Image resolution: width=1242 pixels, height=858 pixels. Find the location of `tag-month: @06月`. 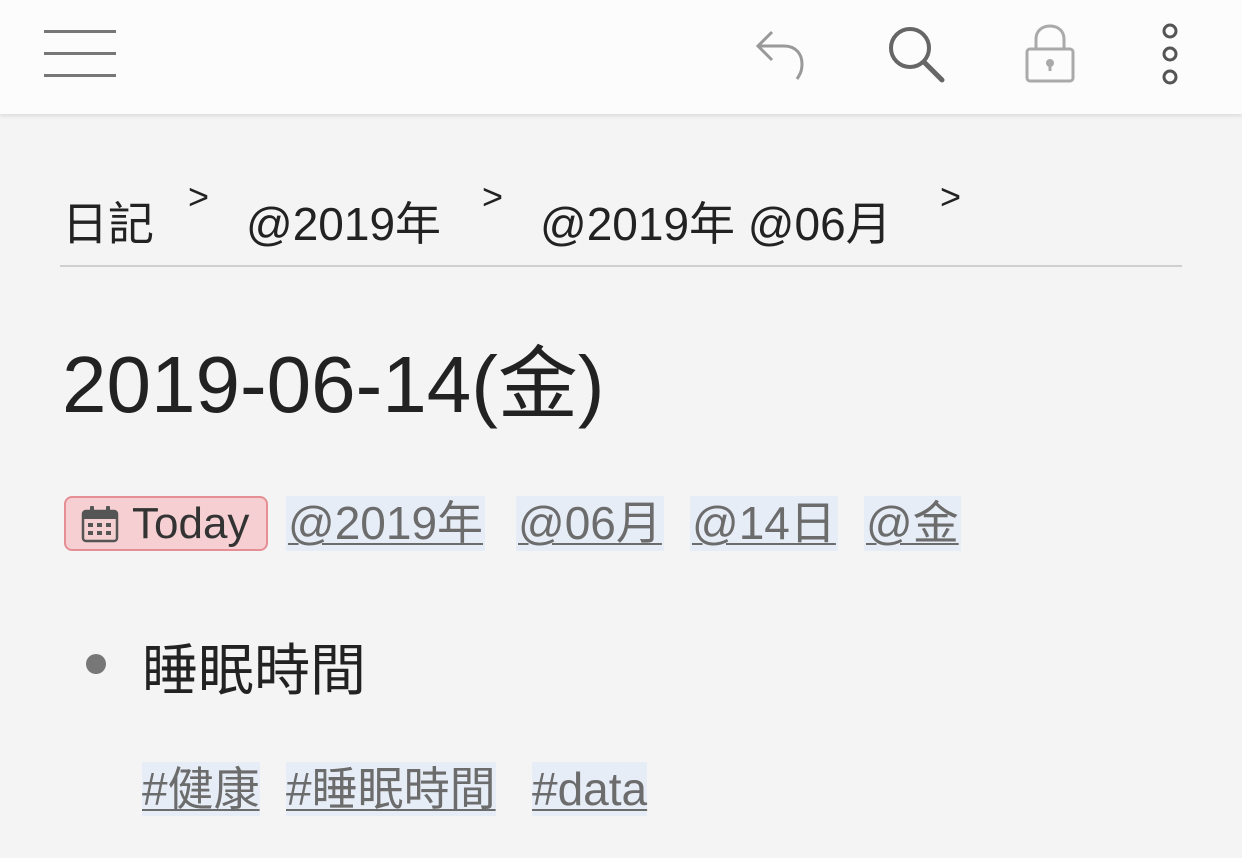

tag-month: @06月 is located at coordinates (590, 523).